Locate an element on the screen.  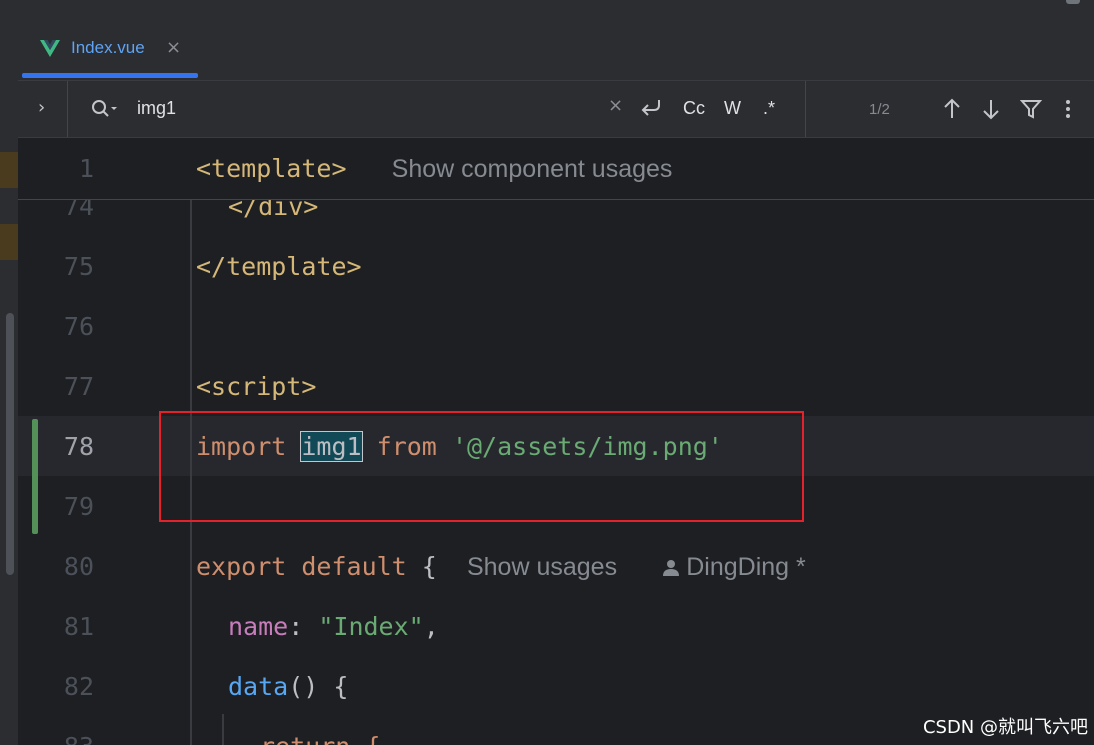
search-icon is located at coordinates (105, 109).